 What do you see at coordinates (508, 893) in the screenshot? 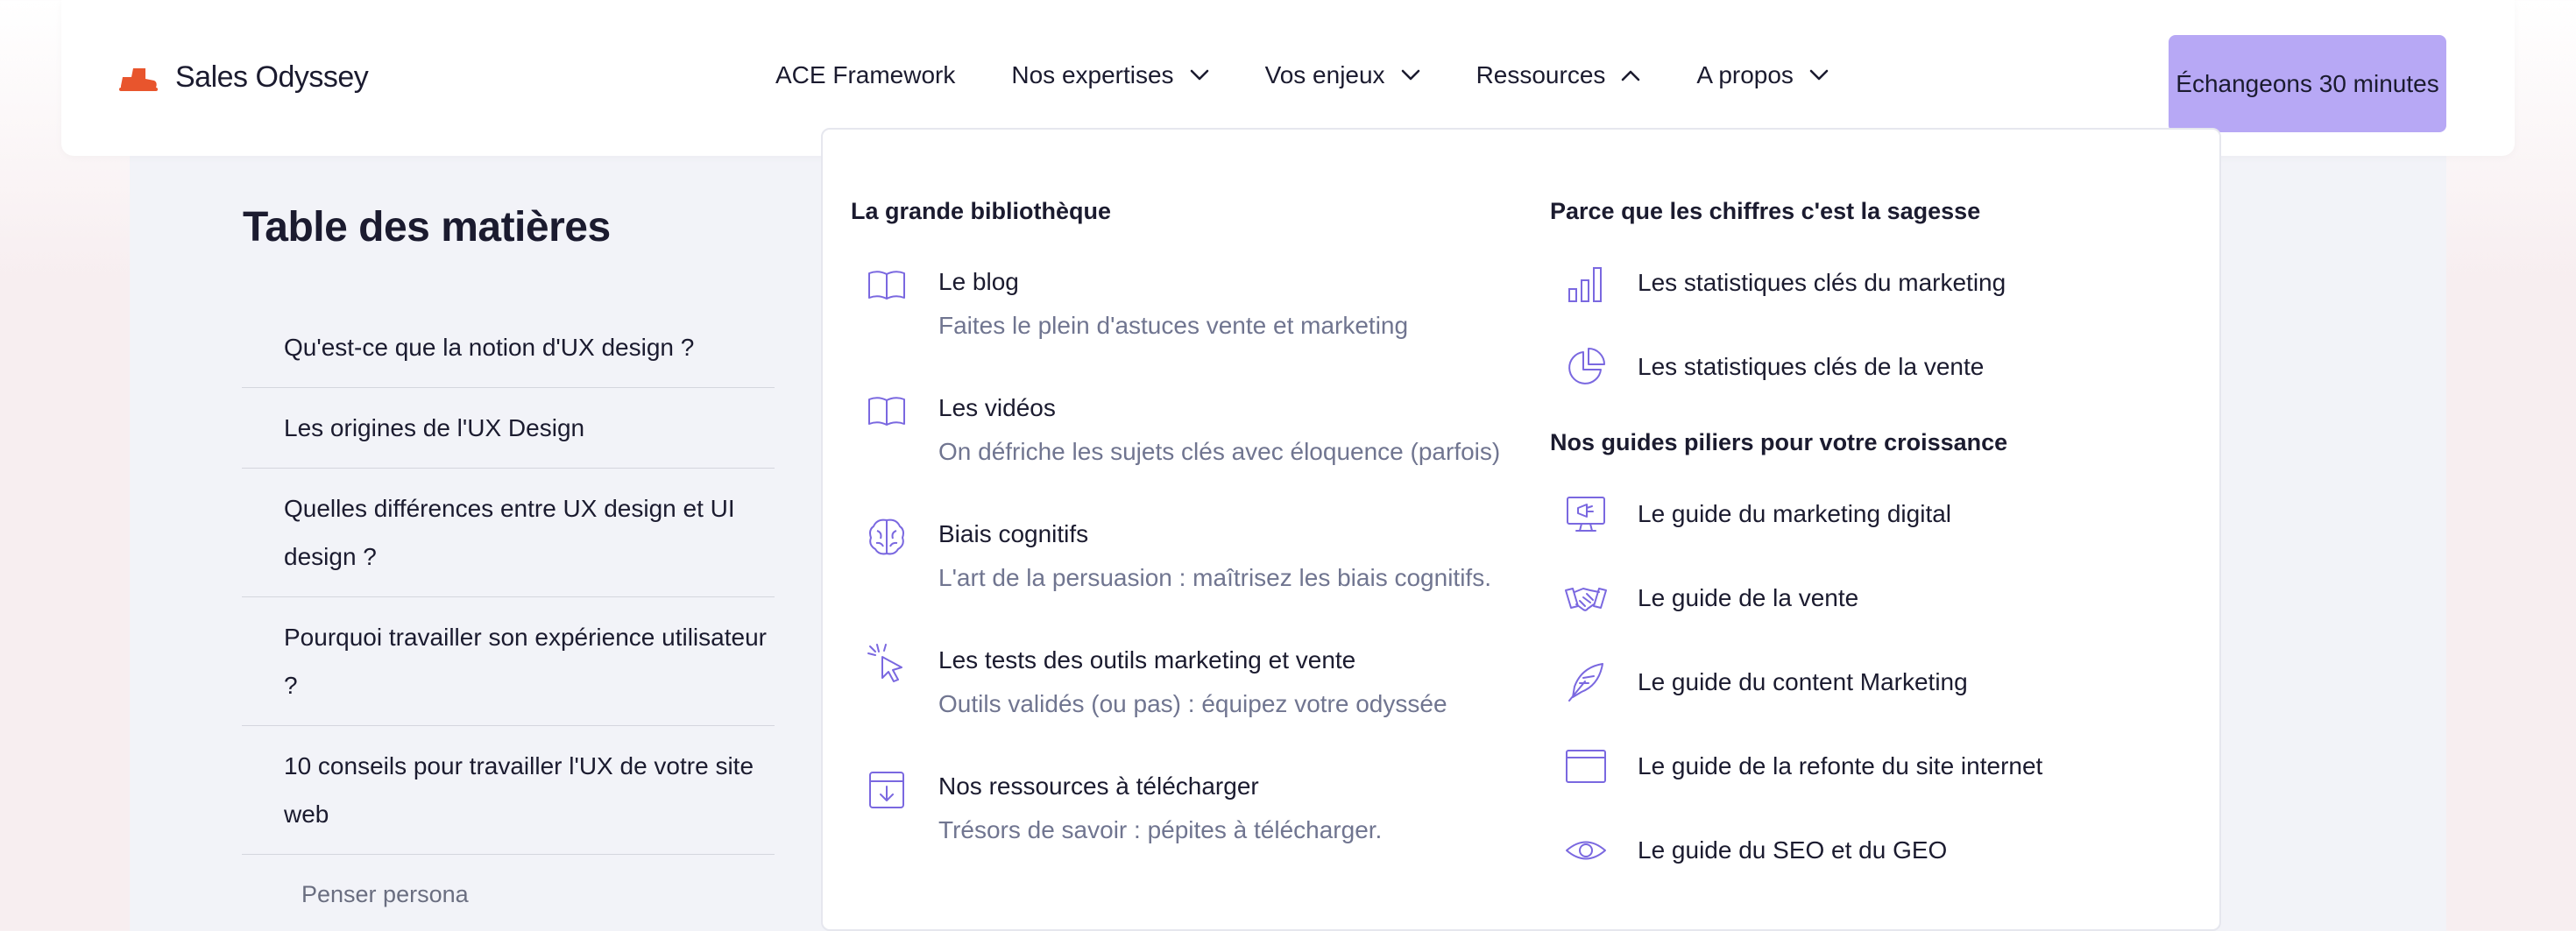
I see `toc-subitem: Penser persona` at bounding box center [508, 893].